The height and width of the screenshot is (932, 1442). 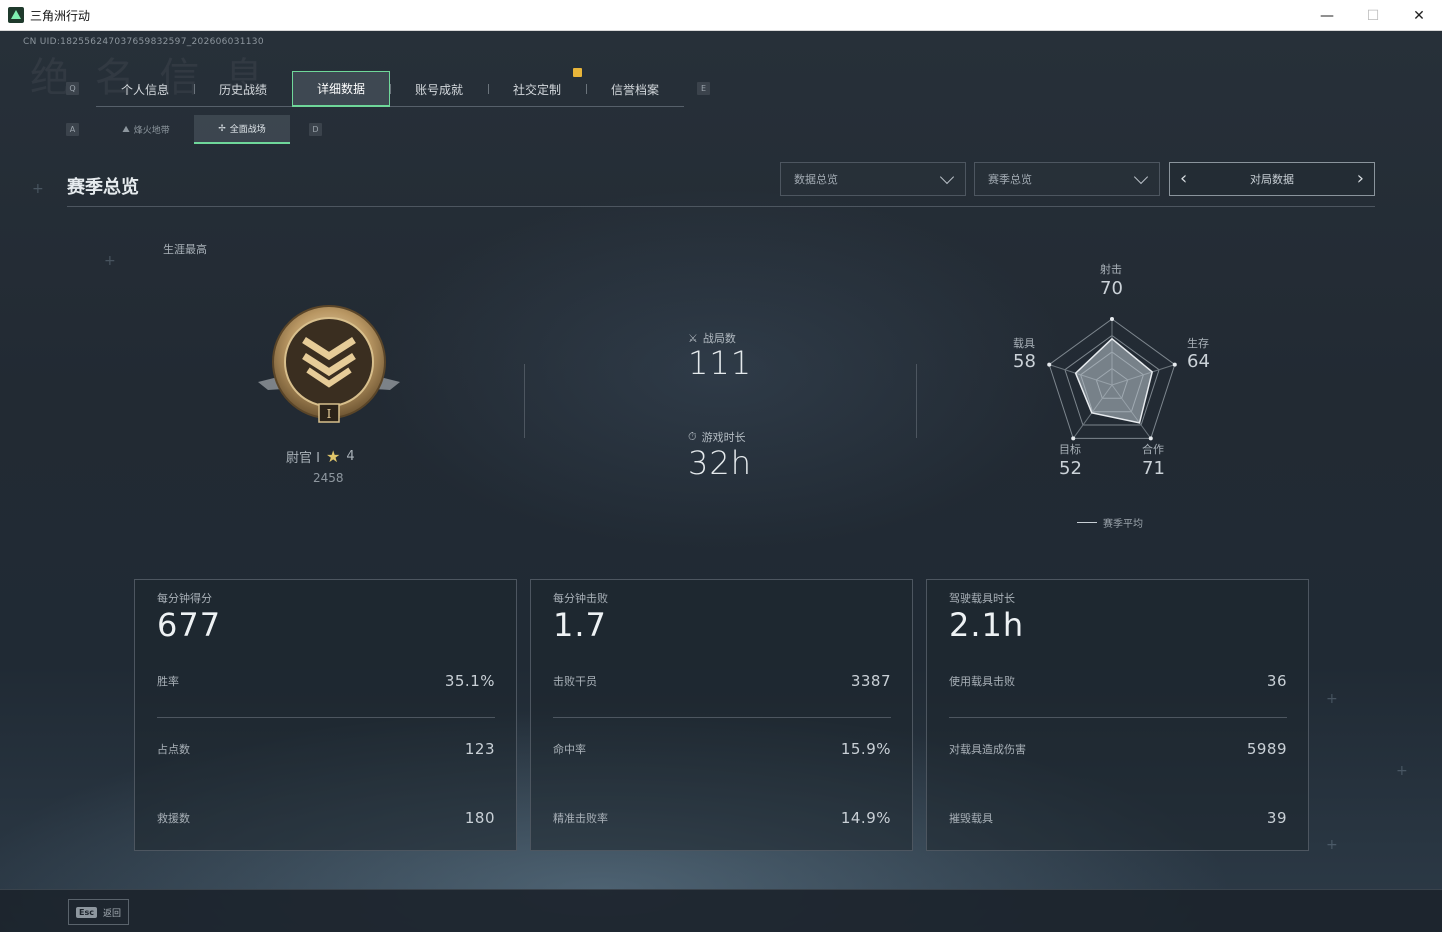 What do you see at coordinates (222, 128) in the screenshot?
I see `warfare-icon: ✢` at bounding box center [222, 128].